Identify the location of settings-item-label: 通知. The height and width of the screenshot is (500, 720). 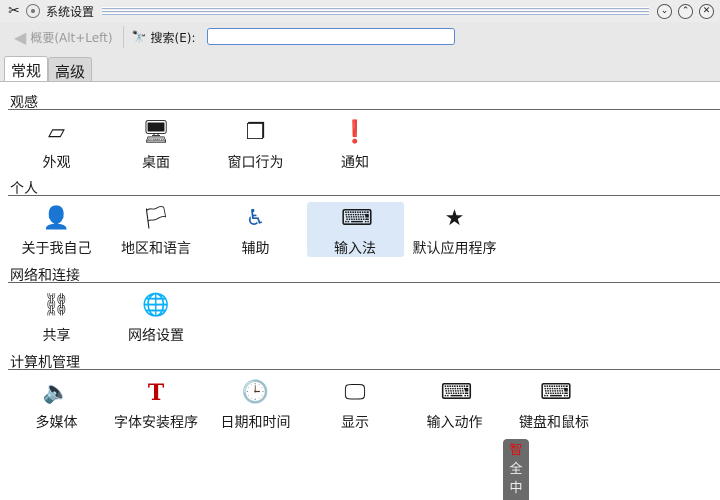
(355, 163).